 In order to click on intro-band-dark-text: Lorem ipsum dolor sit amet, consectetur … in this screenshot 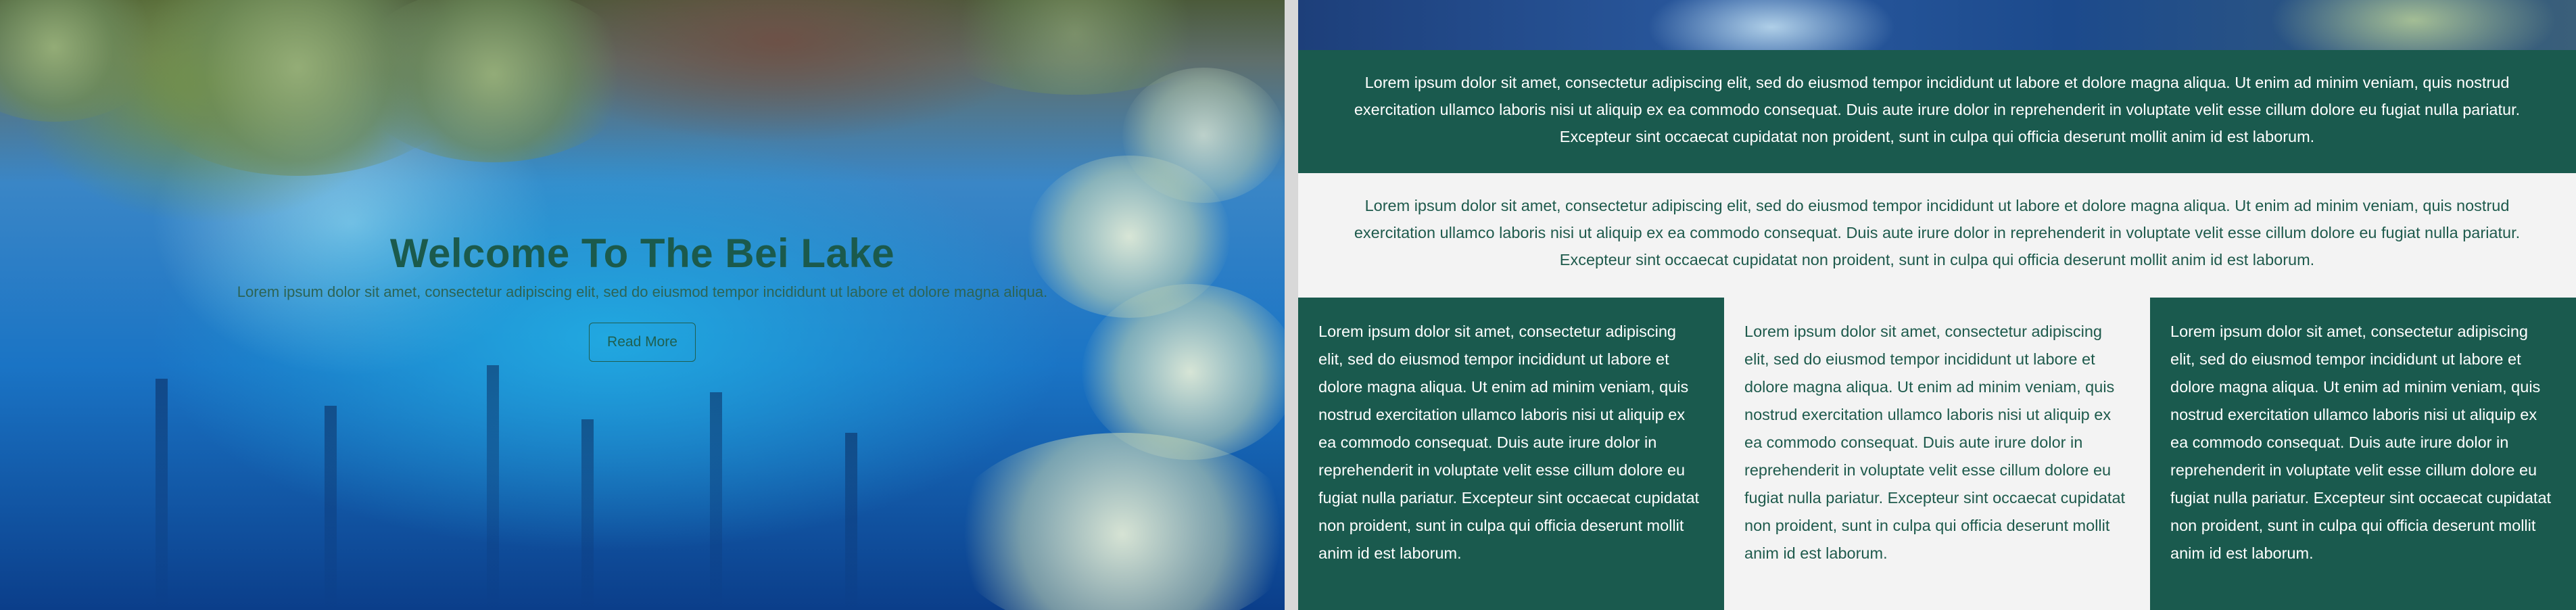, I will do `click(1937, 109)`.